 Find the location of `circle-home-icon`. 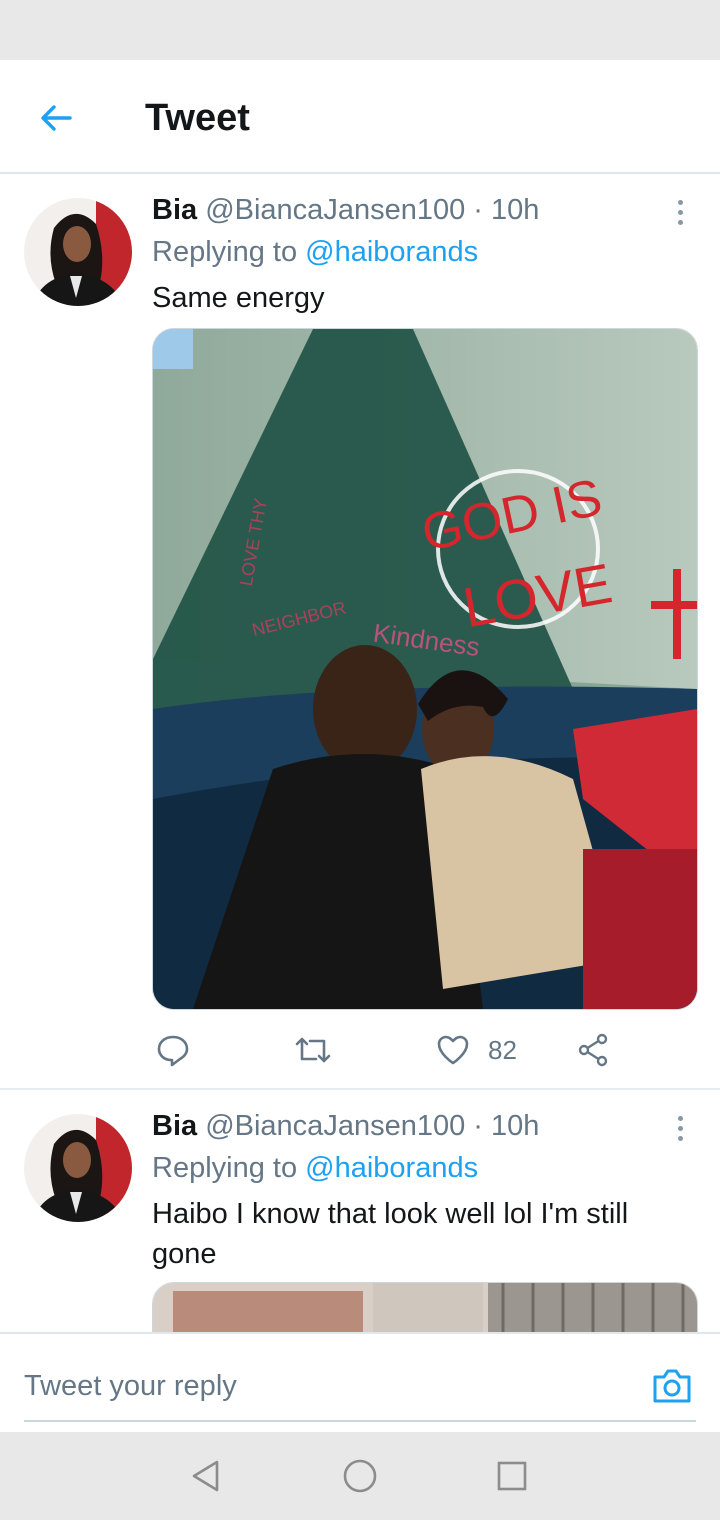

circle-home-icon is located at coordinates (360, 1476).